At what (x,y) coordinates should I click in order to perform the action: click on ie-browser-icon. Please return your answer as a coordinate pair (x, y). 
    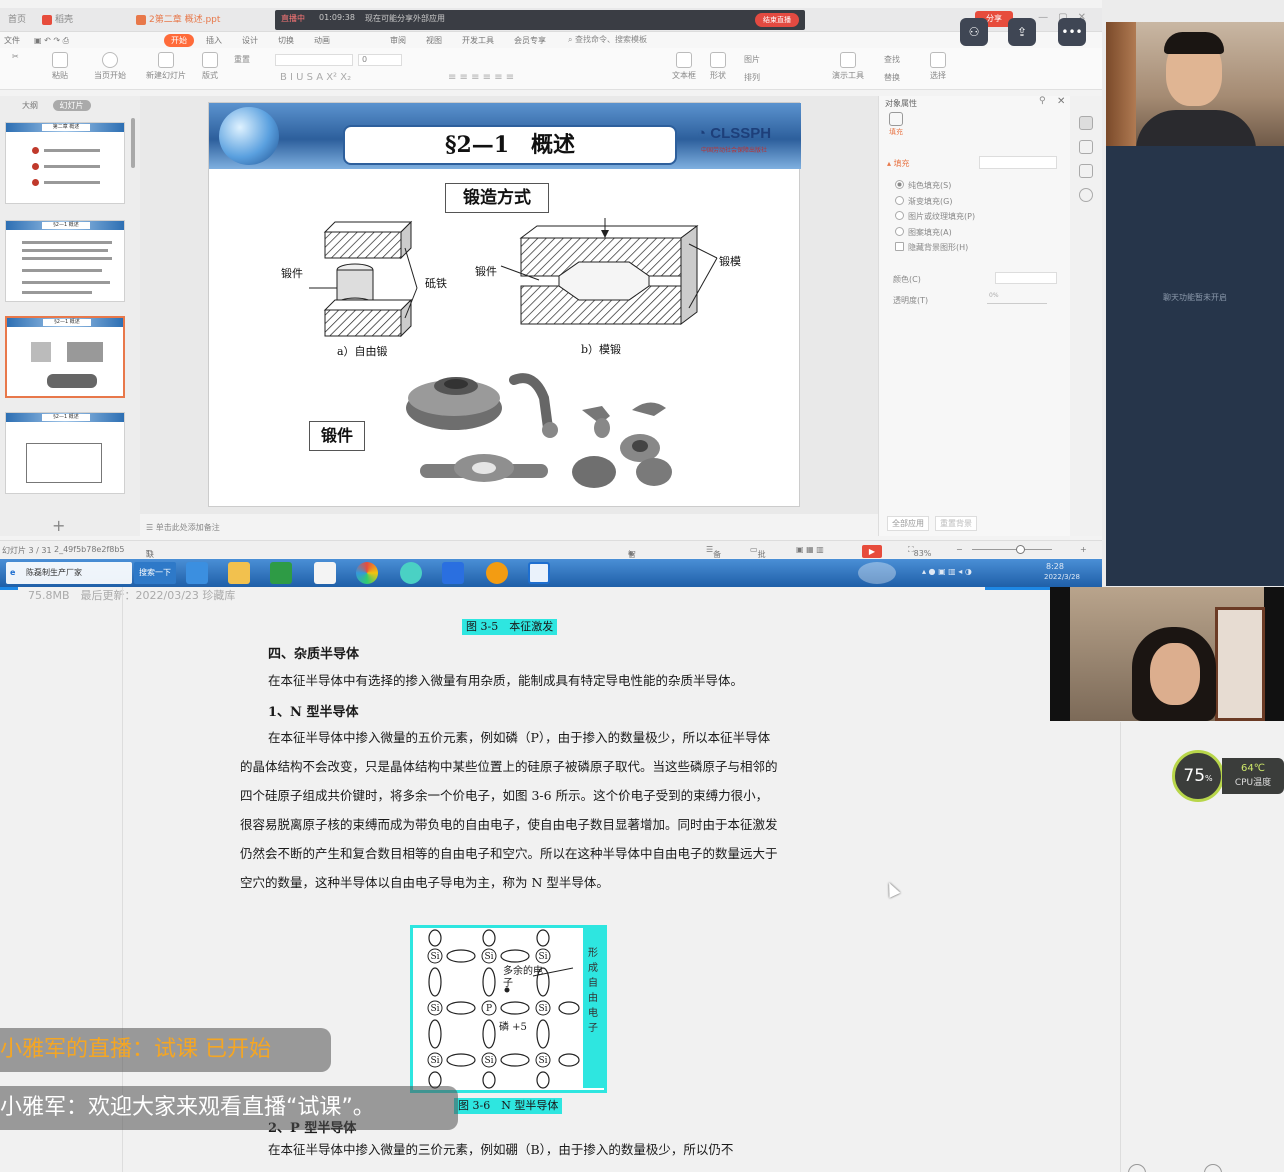
    Looking at the image, I should click on (197, 573).